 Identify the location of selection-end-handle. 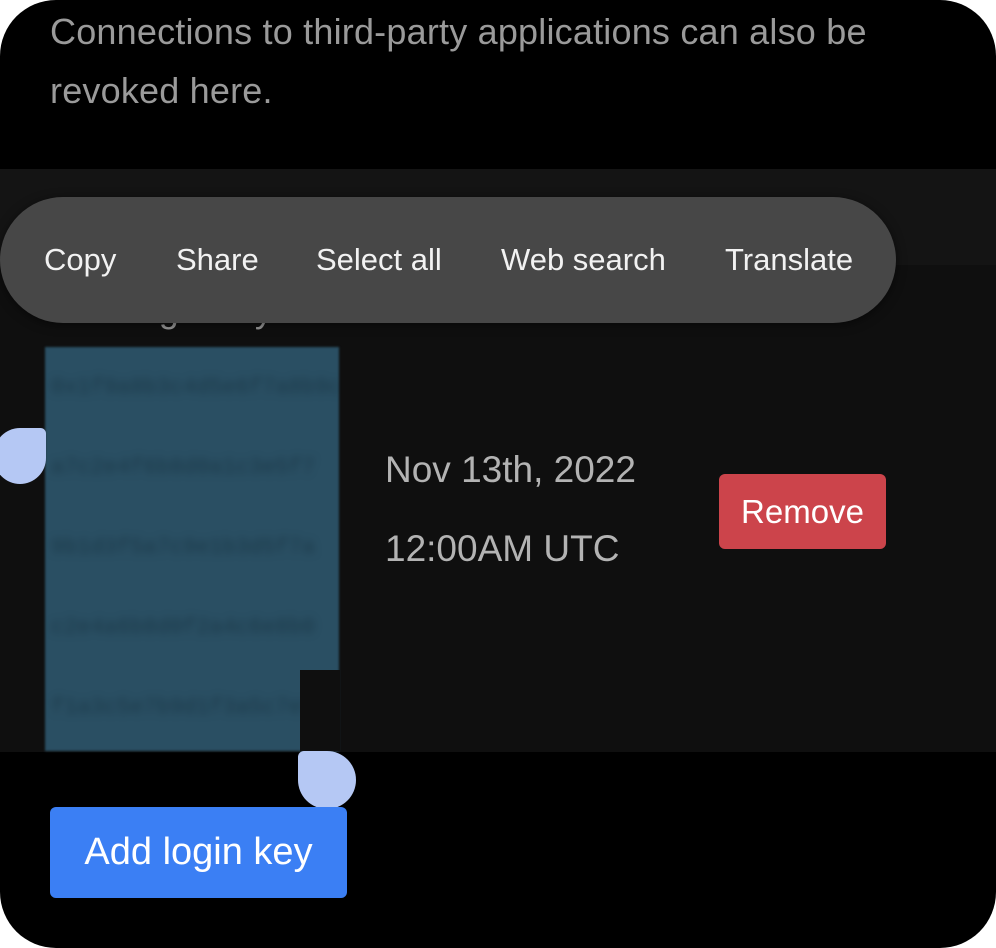
(327, 780).